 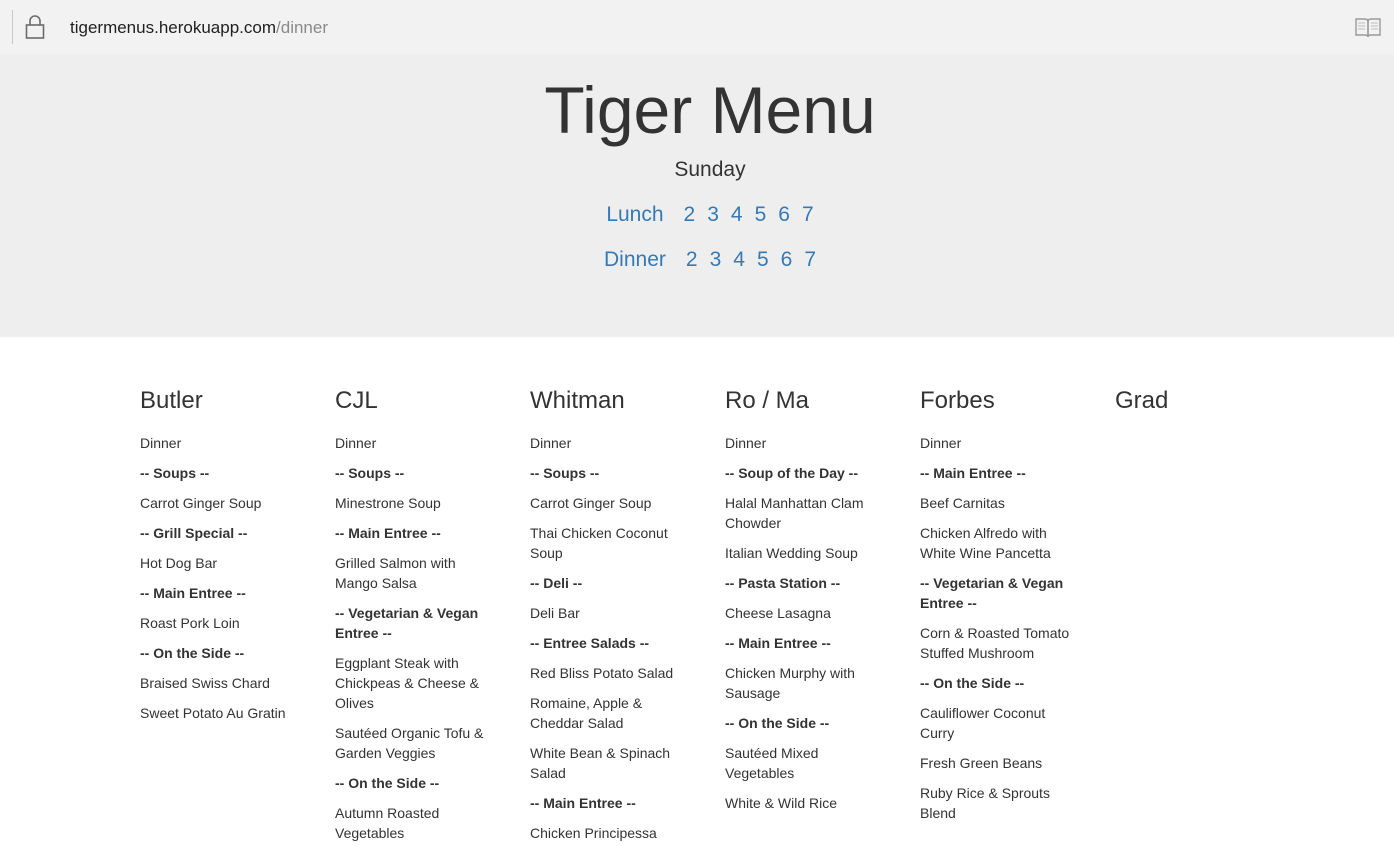 What do you see at coordinates (171, 400) in the screenshot?
I see `hall-name: Butler` at bounding box center [171, 400].